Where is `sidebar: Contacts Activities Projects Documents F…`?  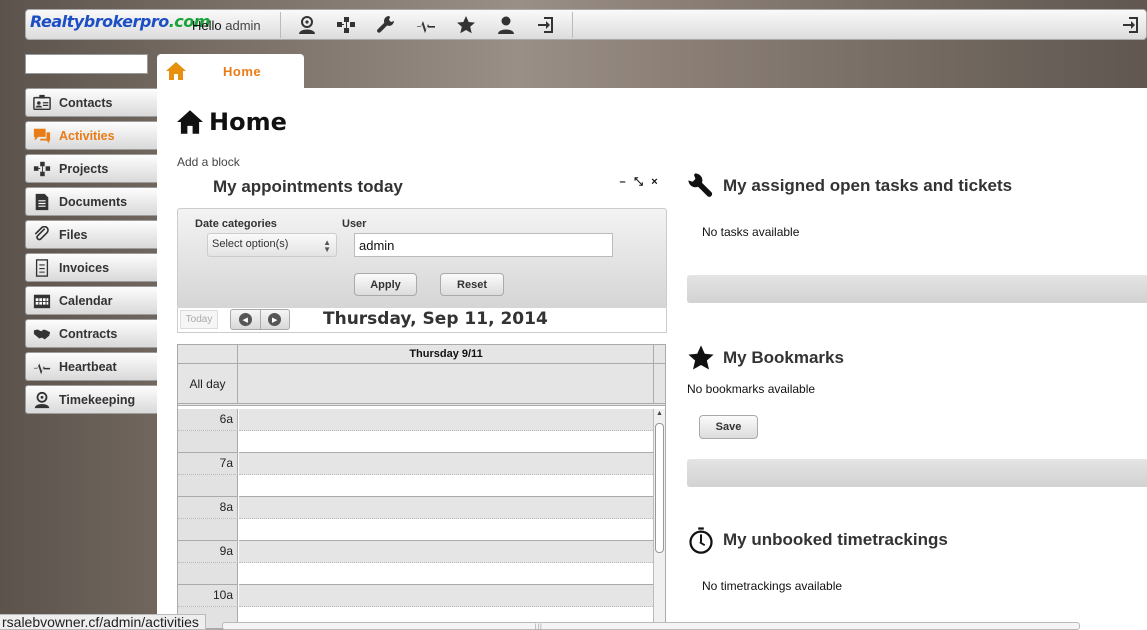 sidebar: Contacts Activities Projects Documents F… is located at coordinates (91, 253).